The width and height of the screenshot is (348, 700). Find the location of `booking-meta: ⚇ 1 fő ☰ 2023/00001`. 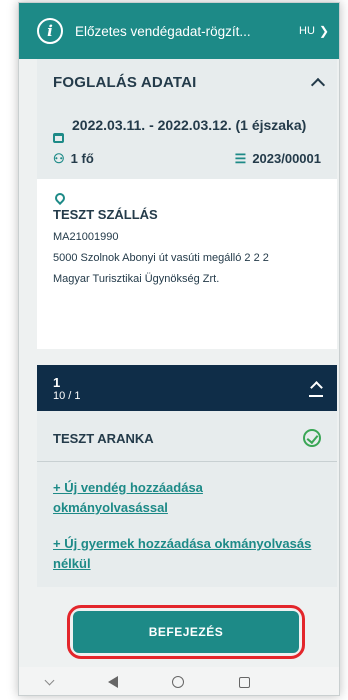

booking-meta: ⚇ 1 fő ☰ 2023/00001 is located at coordinates (187, 159).